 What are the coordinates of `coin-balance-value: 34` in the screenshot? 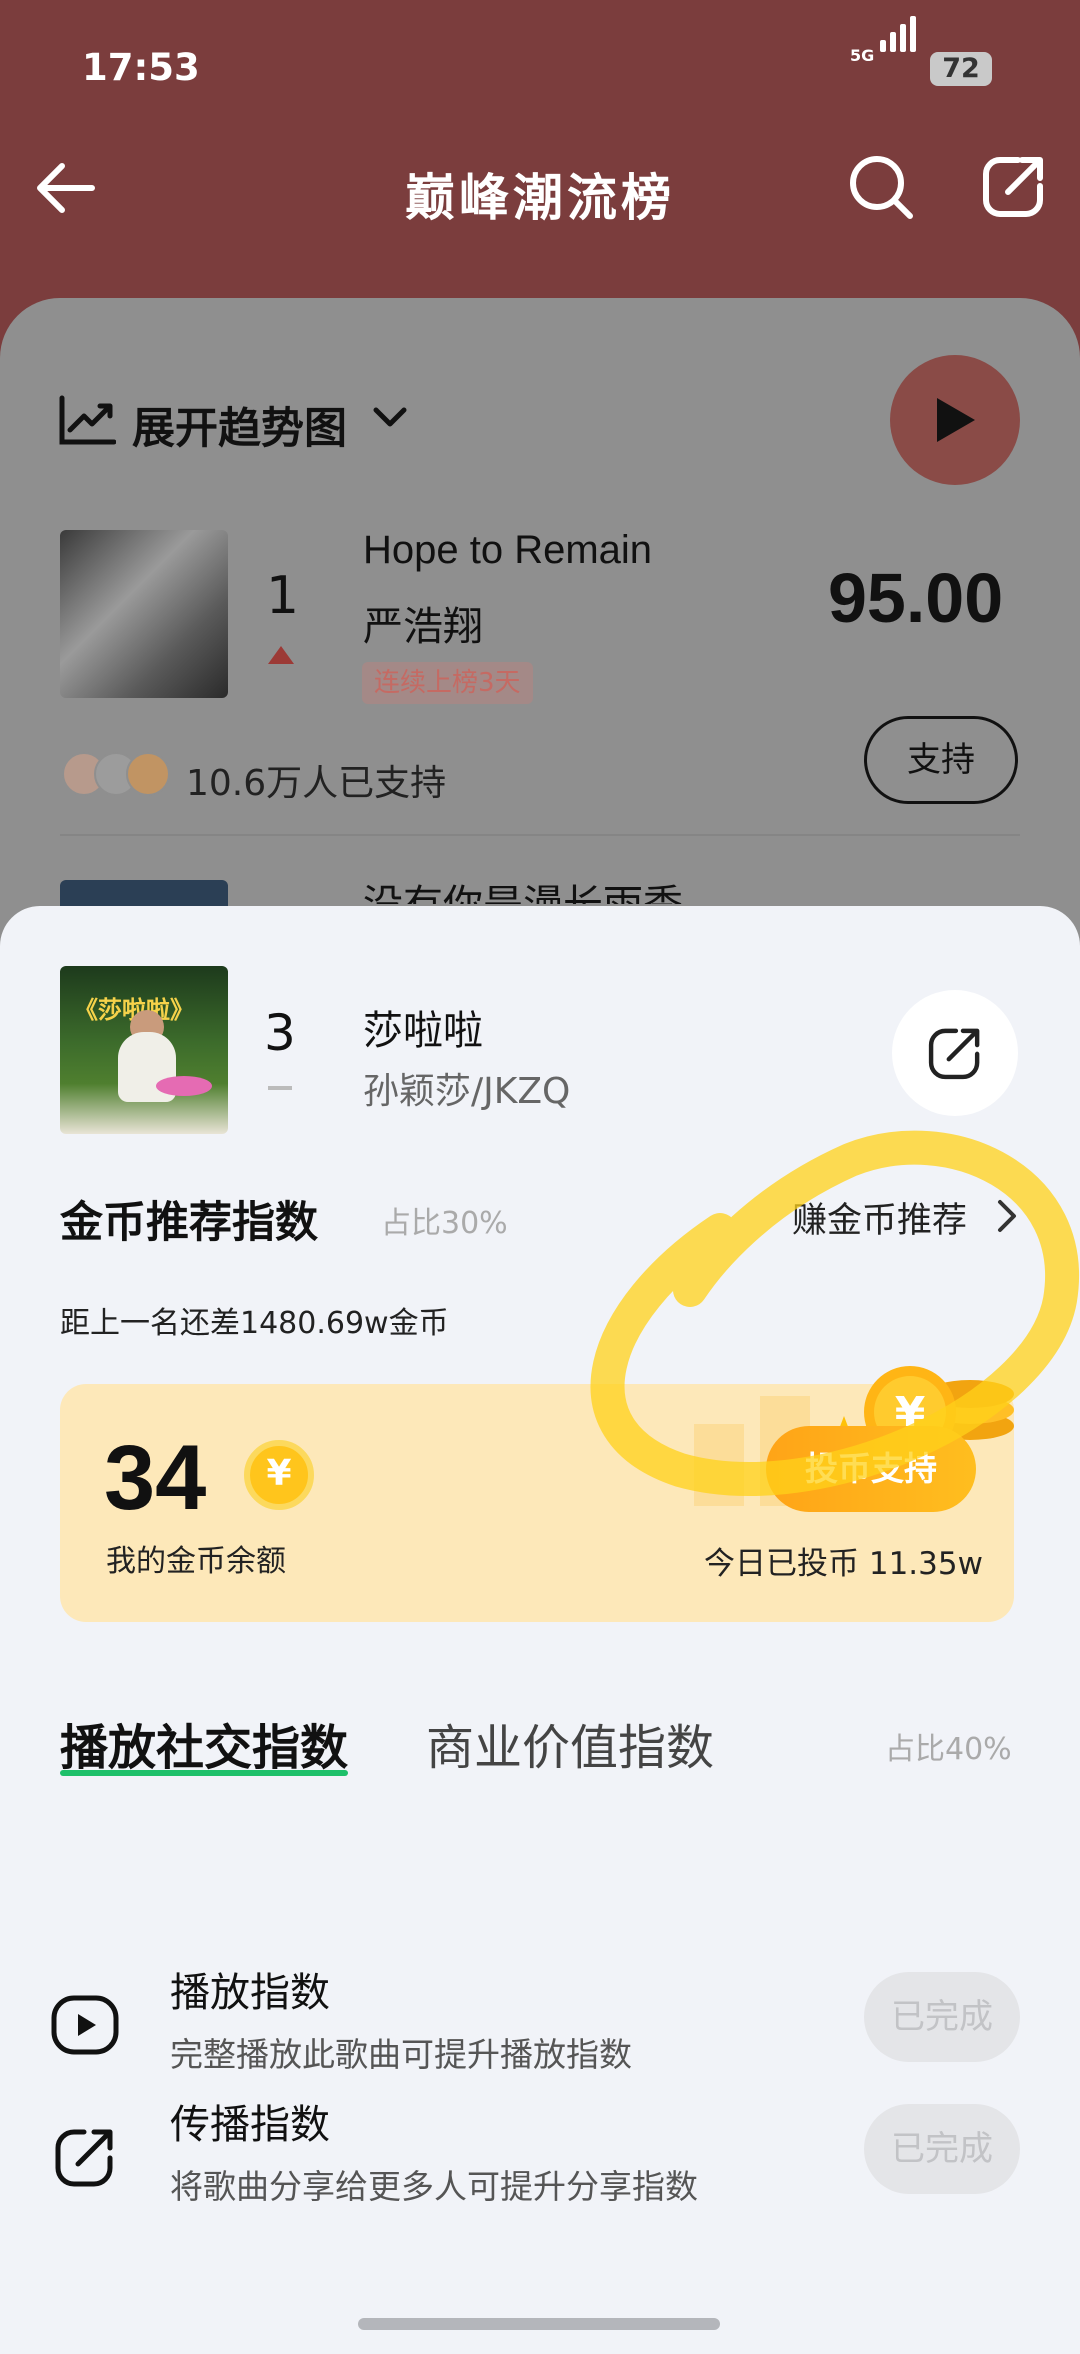 It's located at (155, 1478).